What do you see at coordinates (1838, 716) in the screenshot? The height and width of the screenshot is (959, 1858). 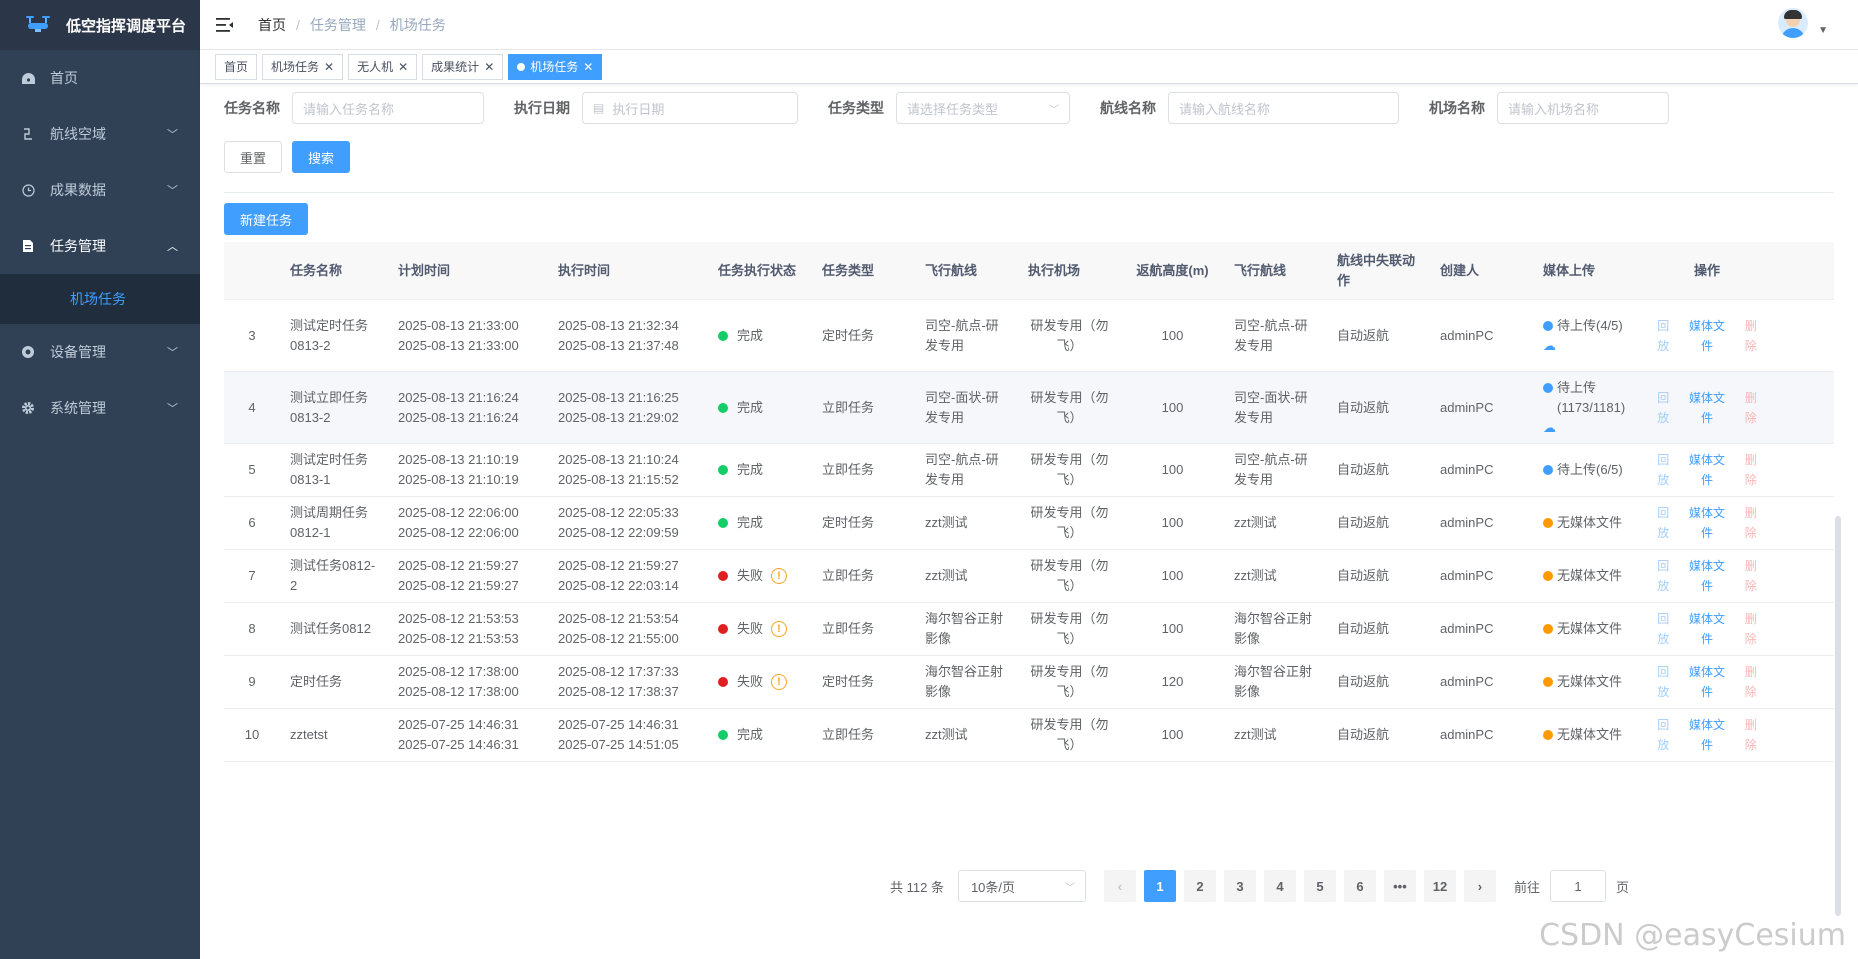 I see `table-scrollbar` at bounding box center [1838, 716].